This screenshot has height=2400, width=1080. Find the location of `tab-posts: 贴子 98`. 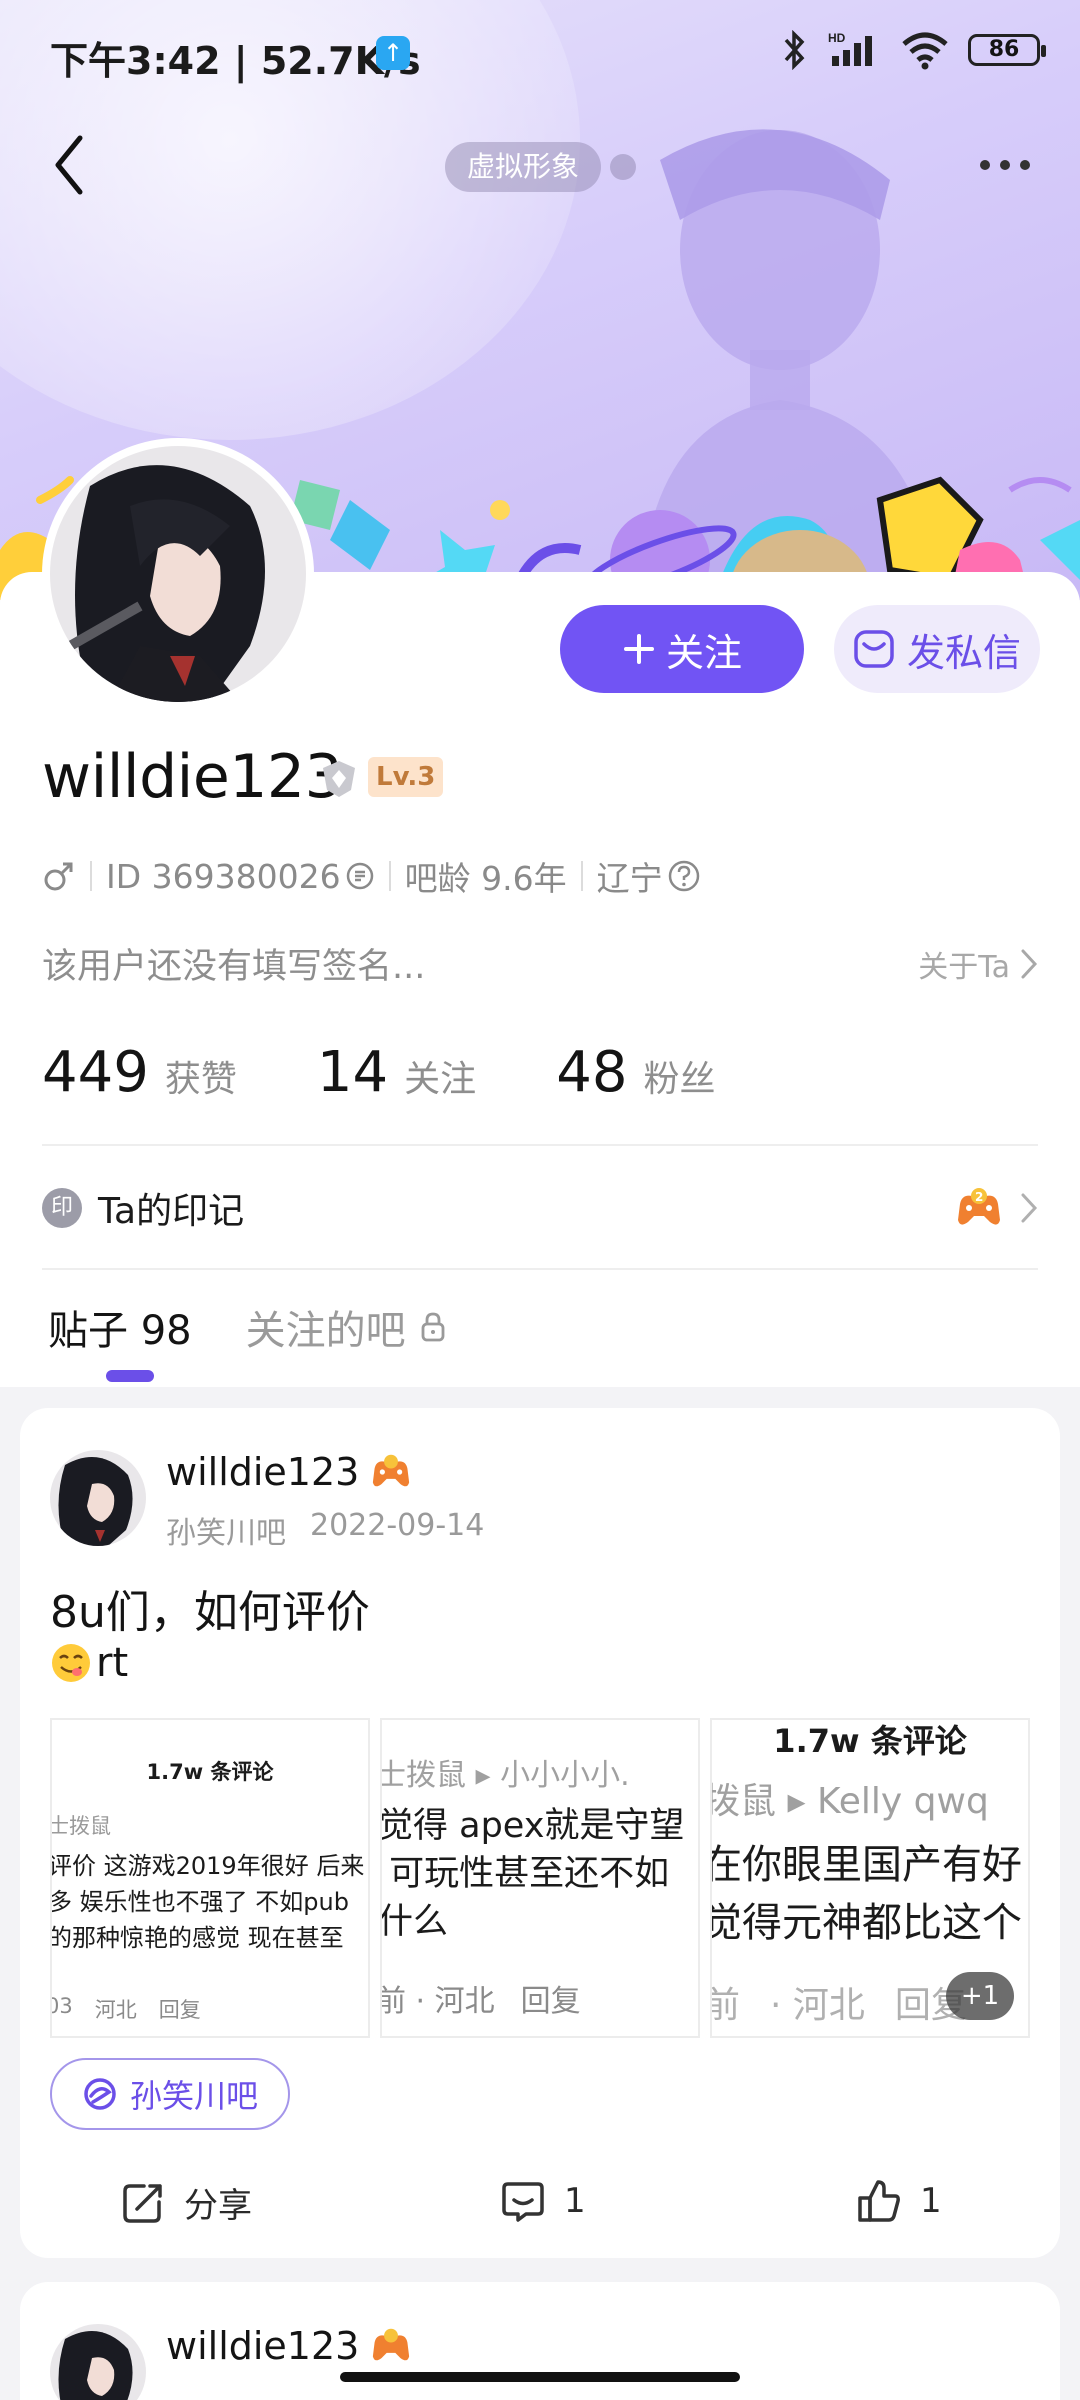

tab-posts: 贴子 98 is located at coordinates (120, 1327).